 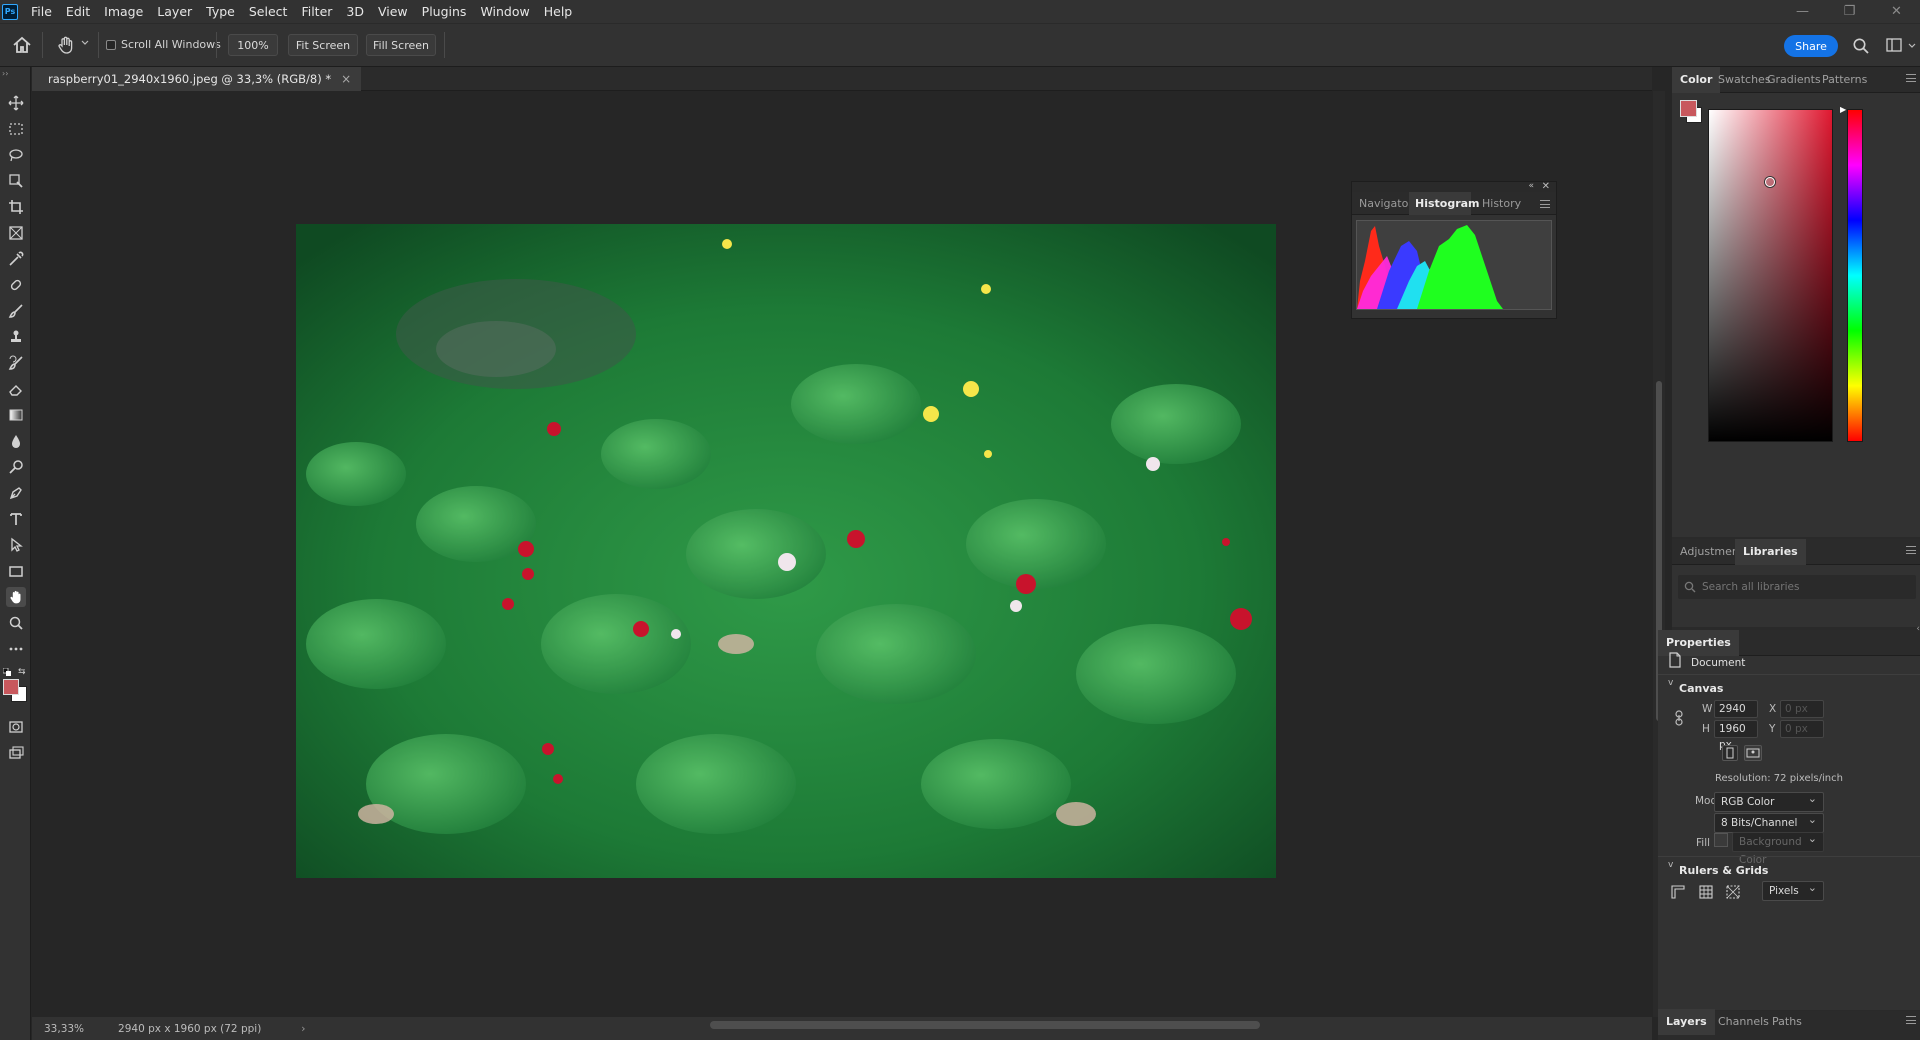 What do you see at coordinates (346, 79) in the screenshot?
I see `close-tab-icon: ×` at bounding box center [346, 79].